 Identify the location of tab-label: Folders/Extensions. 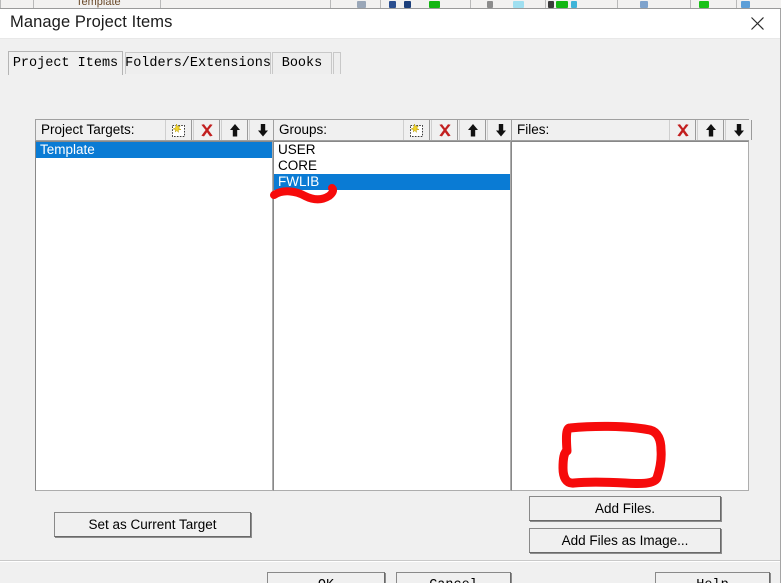
(198, 63).